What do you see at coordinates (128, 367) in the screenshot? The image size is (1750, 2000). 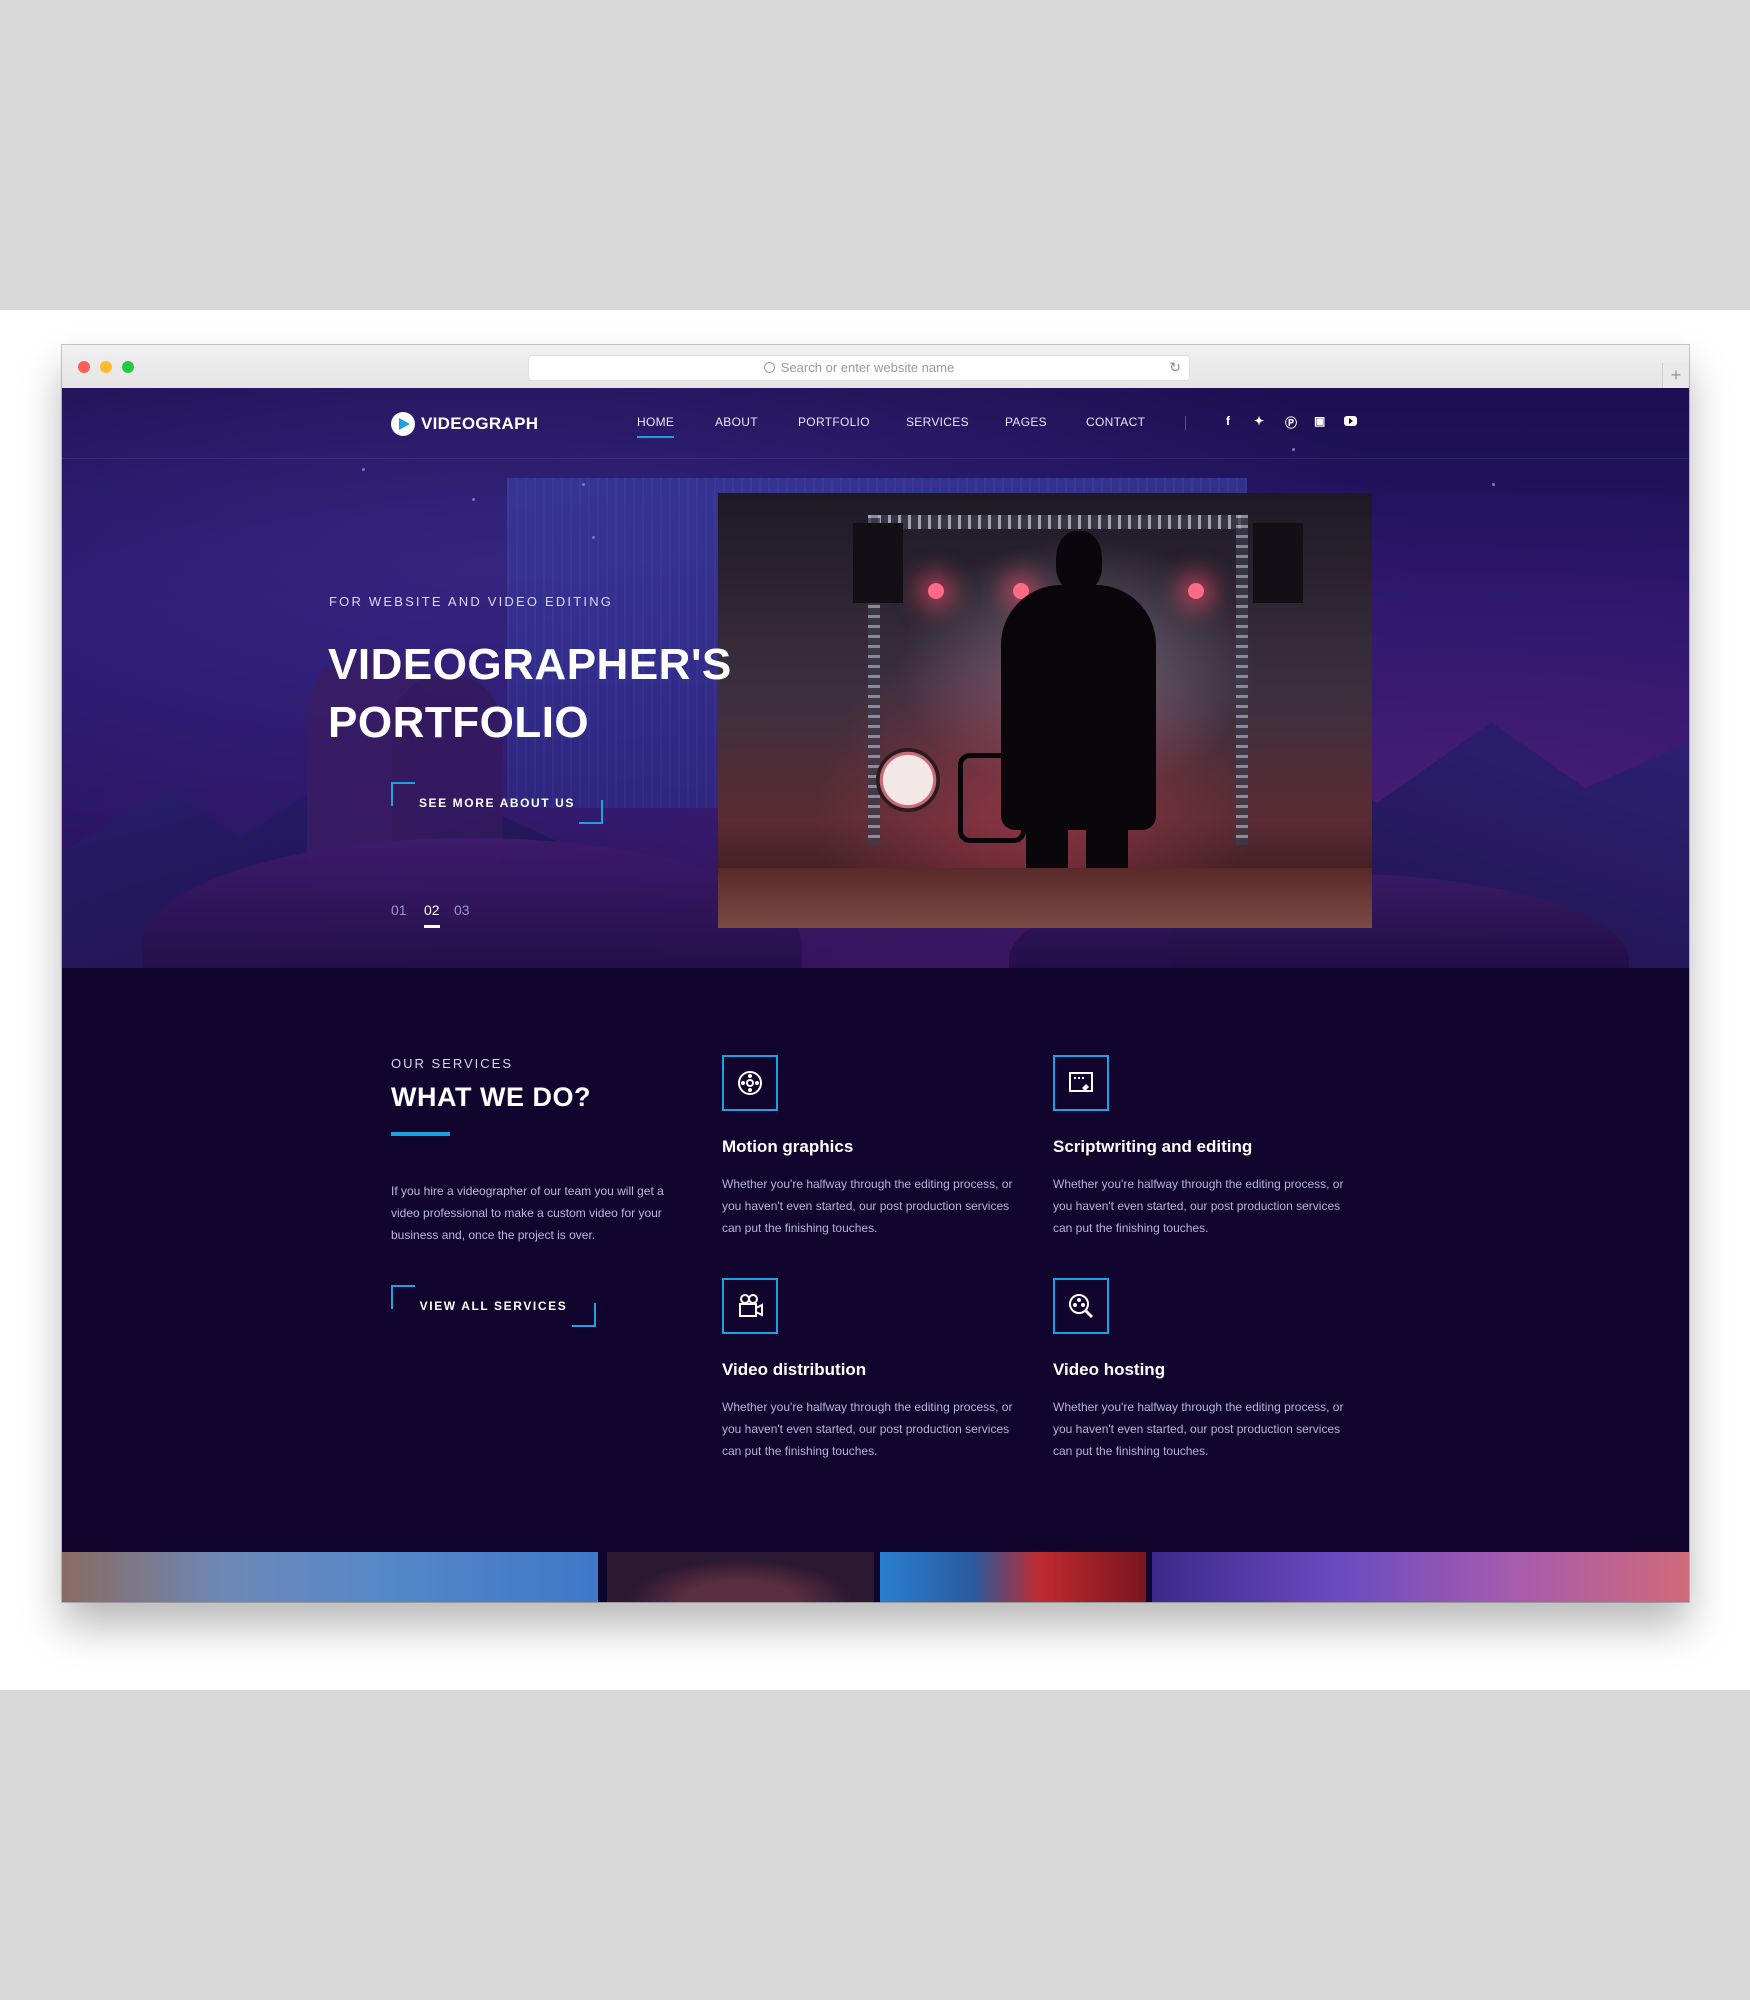 I see `maximize-window-button` at bounding box center [128, 367].